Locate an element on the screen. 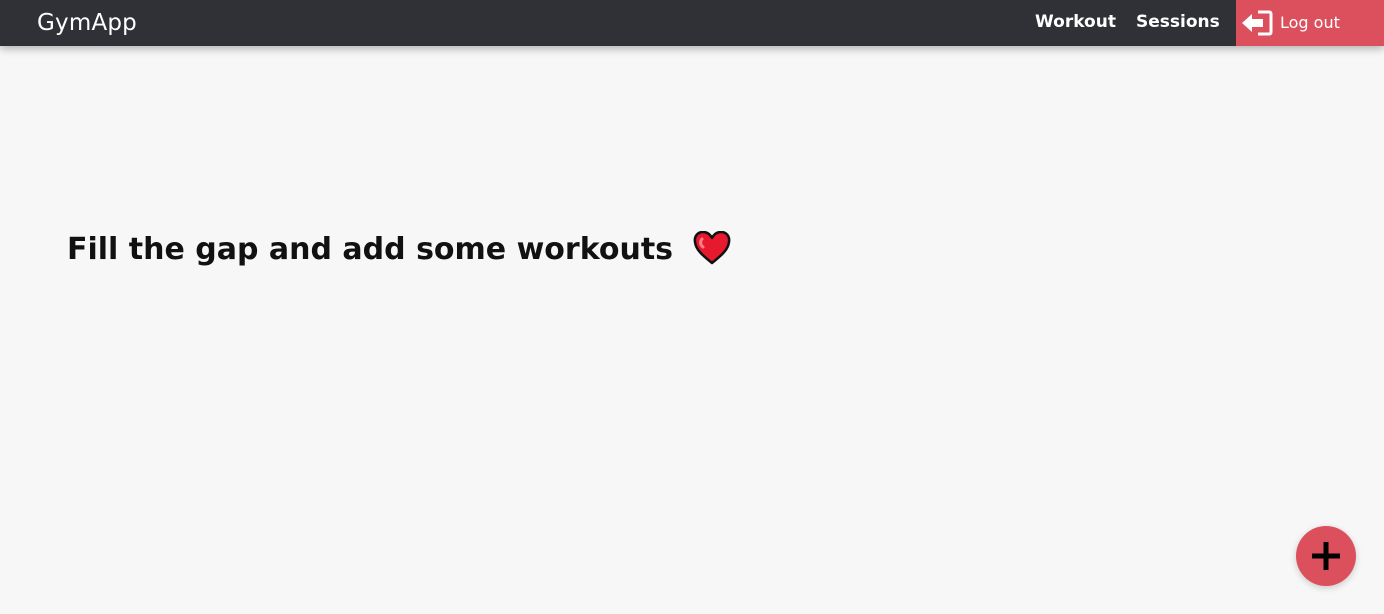 This screenshot has height=614, width=1384. logout-button: Log out is located at coordinates (1310, 23).